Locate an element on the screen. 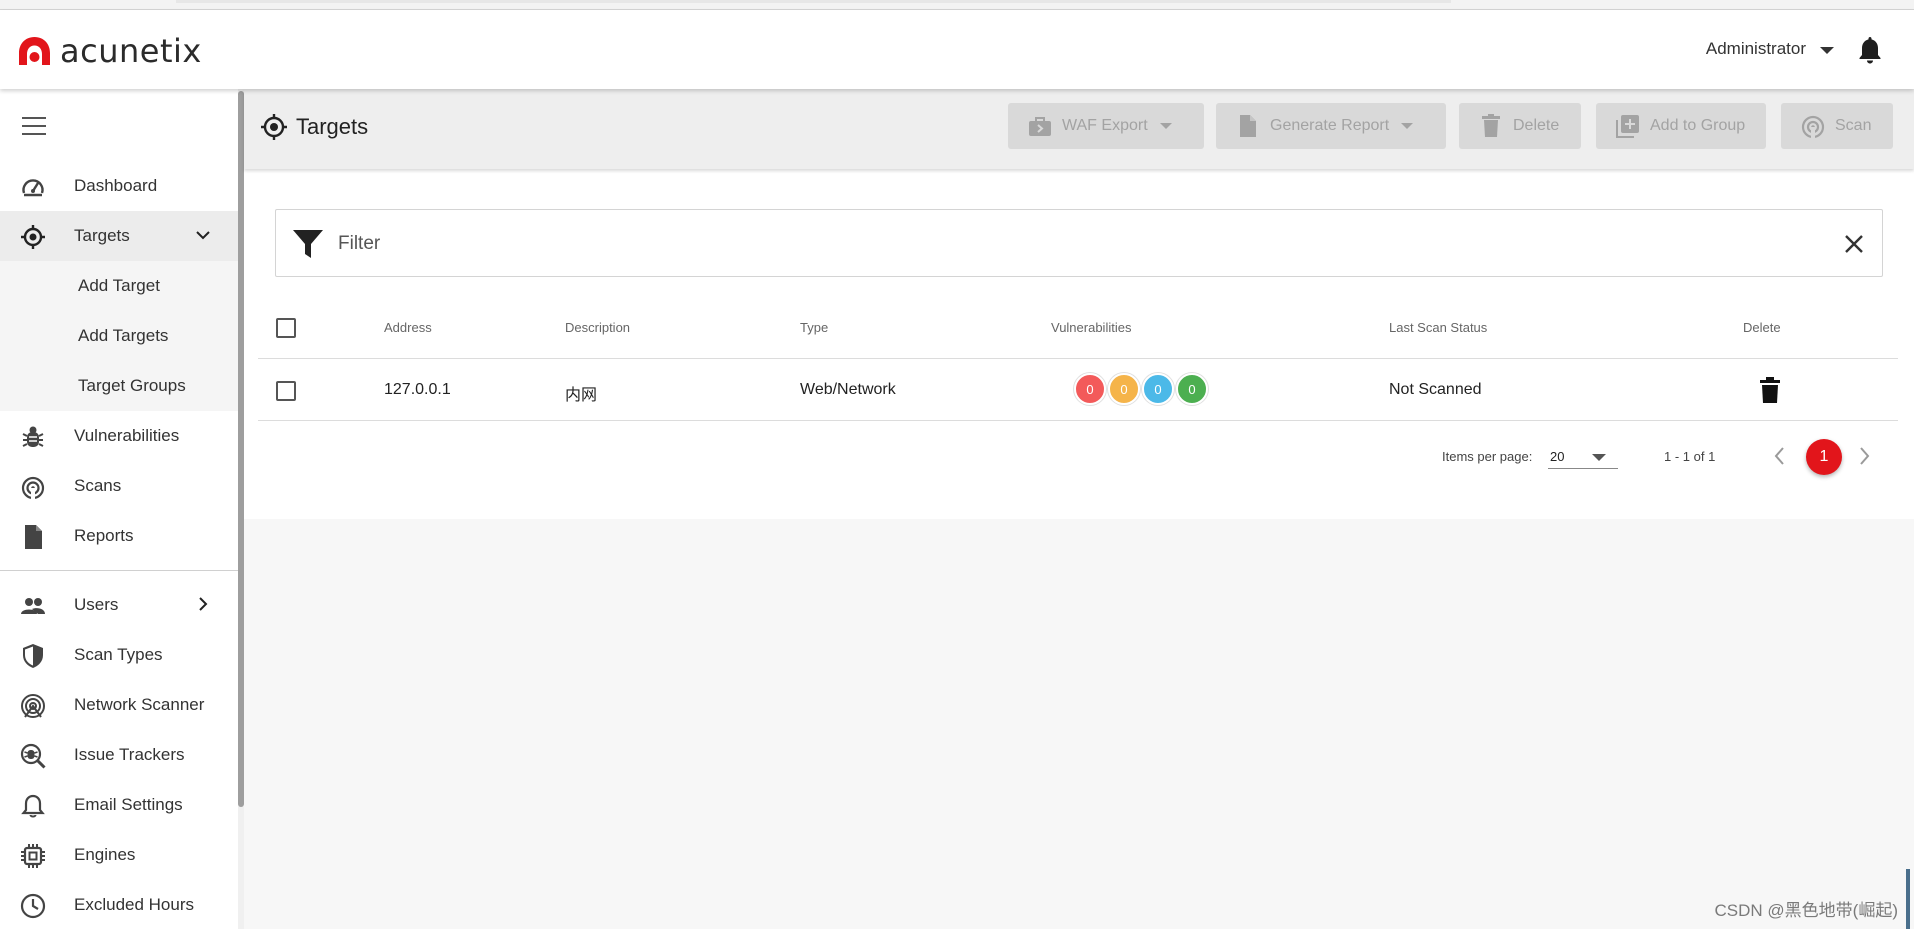 This screenshot has height=929, width=1914. sidebar-item-label: Target Groups is located at coordinates (132, 385).